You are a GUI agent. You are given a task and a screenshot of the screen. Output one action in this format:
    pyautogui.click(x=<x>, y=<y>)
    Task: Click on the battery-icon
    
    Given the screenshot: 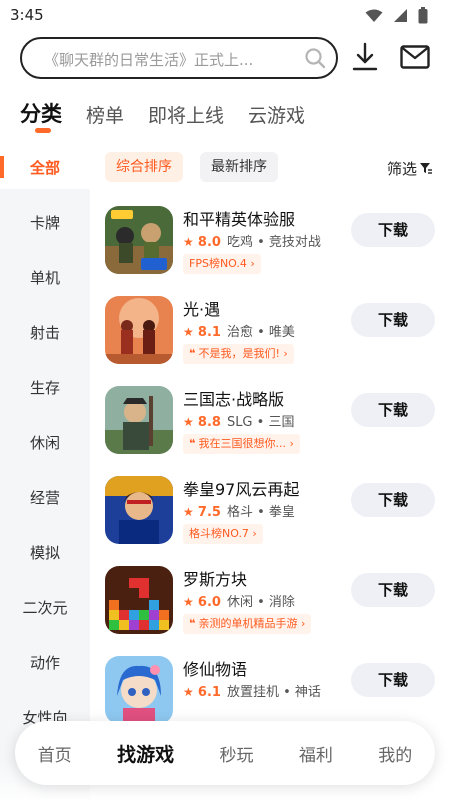 What is the action you would take?
    pyautogui.click(x=423, y=17)
    